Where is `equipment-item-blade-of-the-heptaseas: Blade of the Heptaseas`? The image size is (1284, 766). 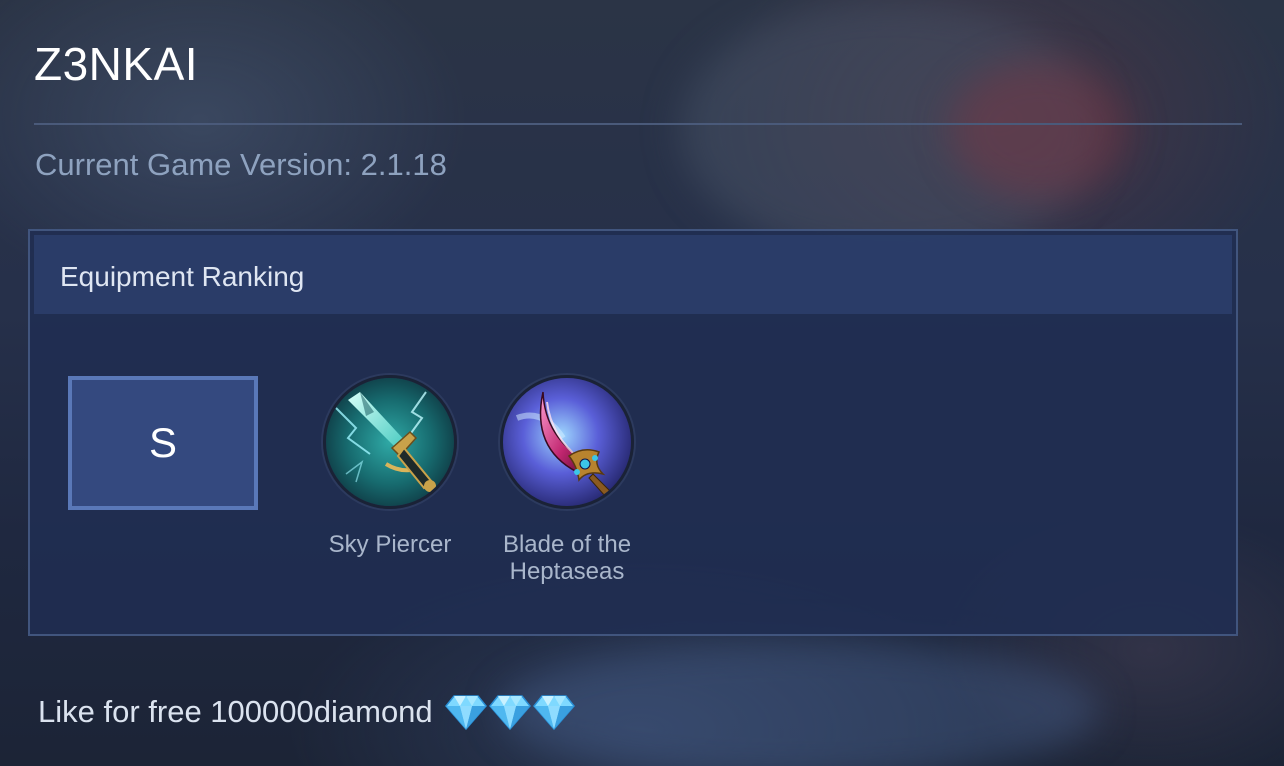
equipment-item-blade-of-the-heptaseas: Blade of the Heptaseas is located at coordinates (567, 480).